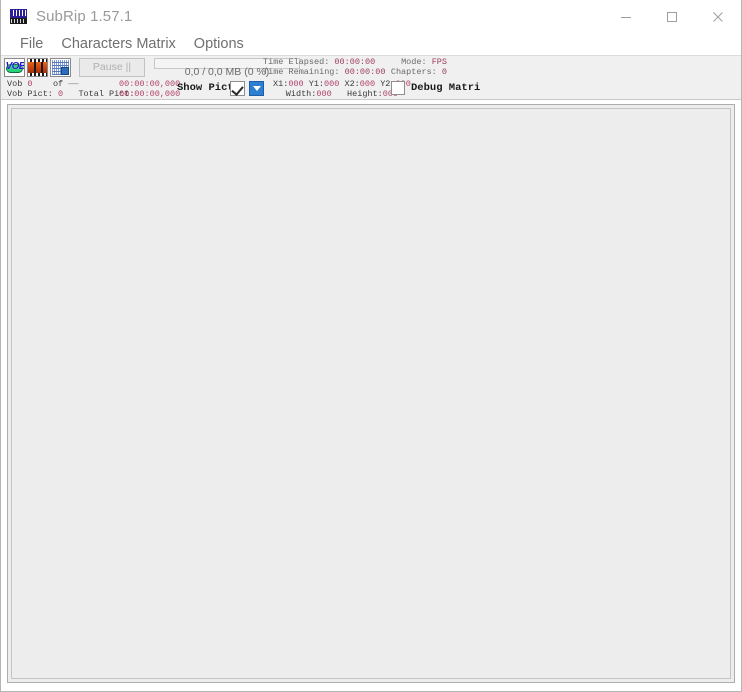 The image size is (742, 692). What do you see at coordinates (367, 84) in the screenshot?
I see `coord-x2-value: 000` at bounding box center [367, 84].